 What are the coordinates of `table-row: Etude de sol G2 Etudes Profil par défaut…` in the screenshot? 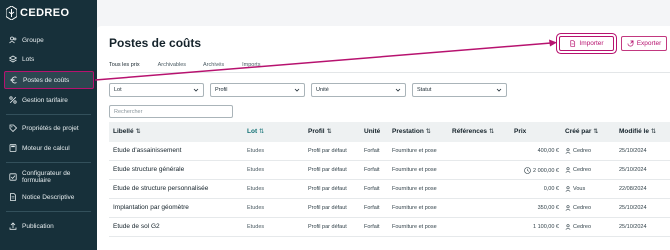 It's located at (389, 227).